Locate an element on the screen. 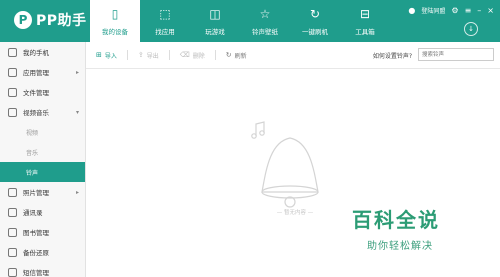 The width and height of the screenshot is (500, 277). tab-label: 找应用 is located at coordinates (165, 32).